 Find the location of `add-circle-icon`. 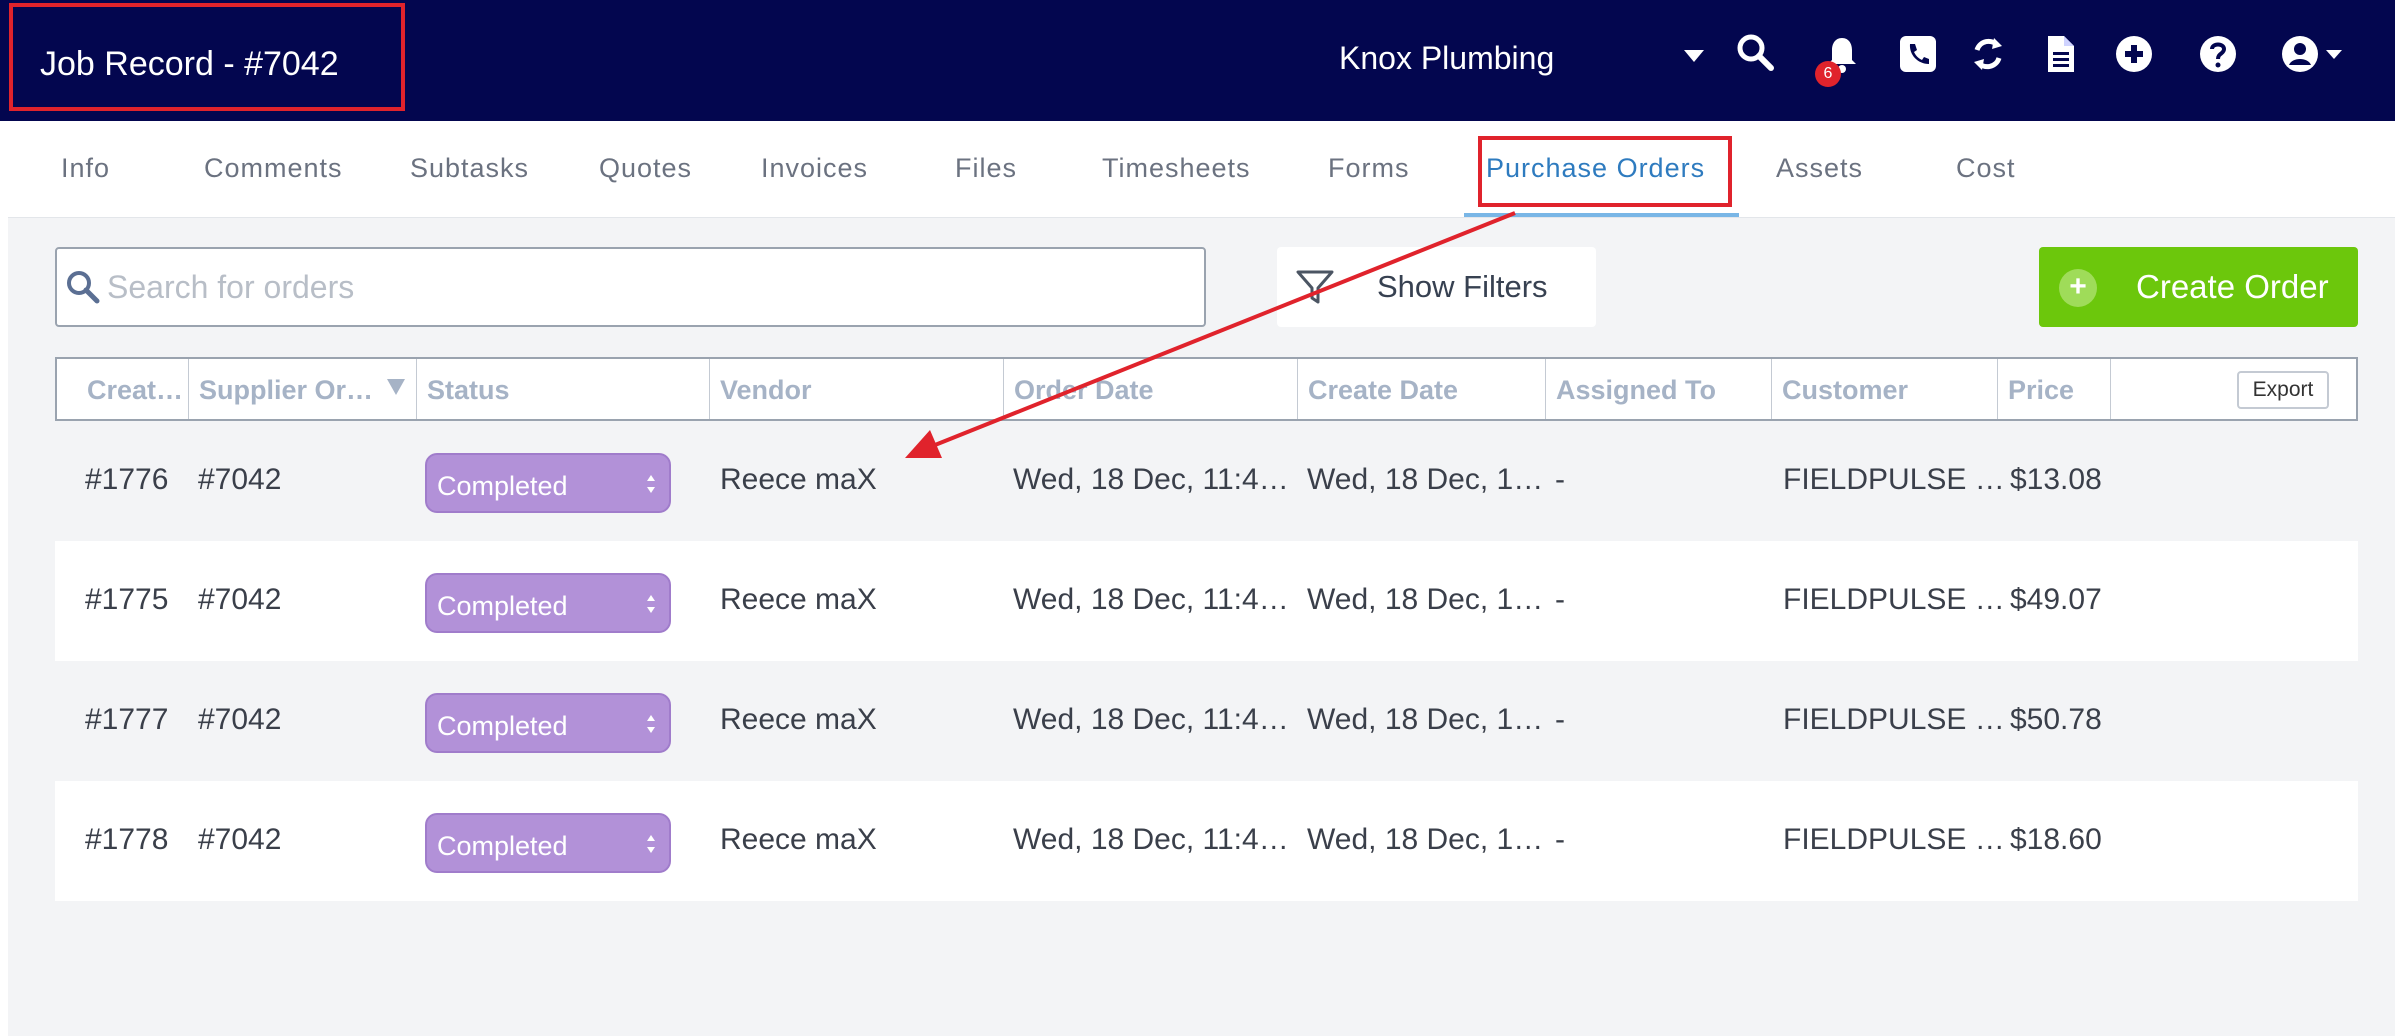

add-circle-icon is located at coordinates (2134, 54).